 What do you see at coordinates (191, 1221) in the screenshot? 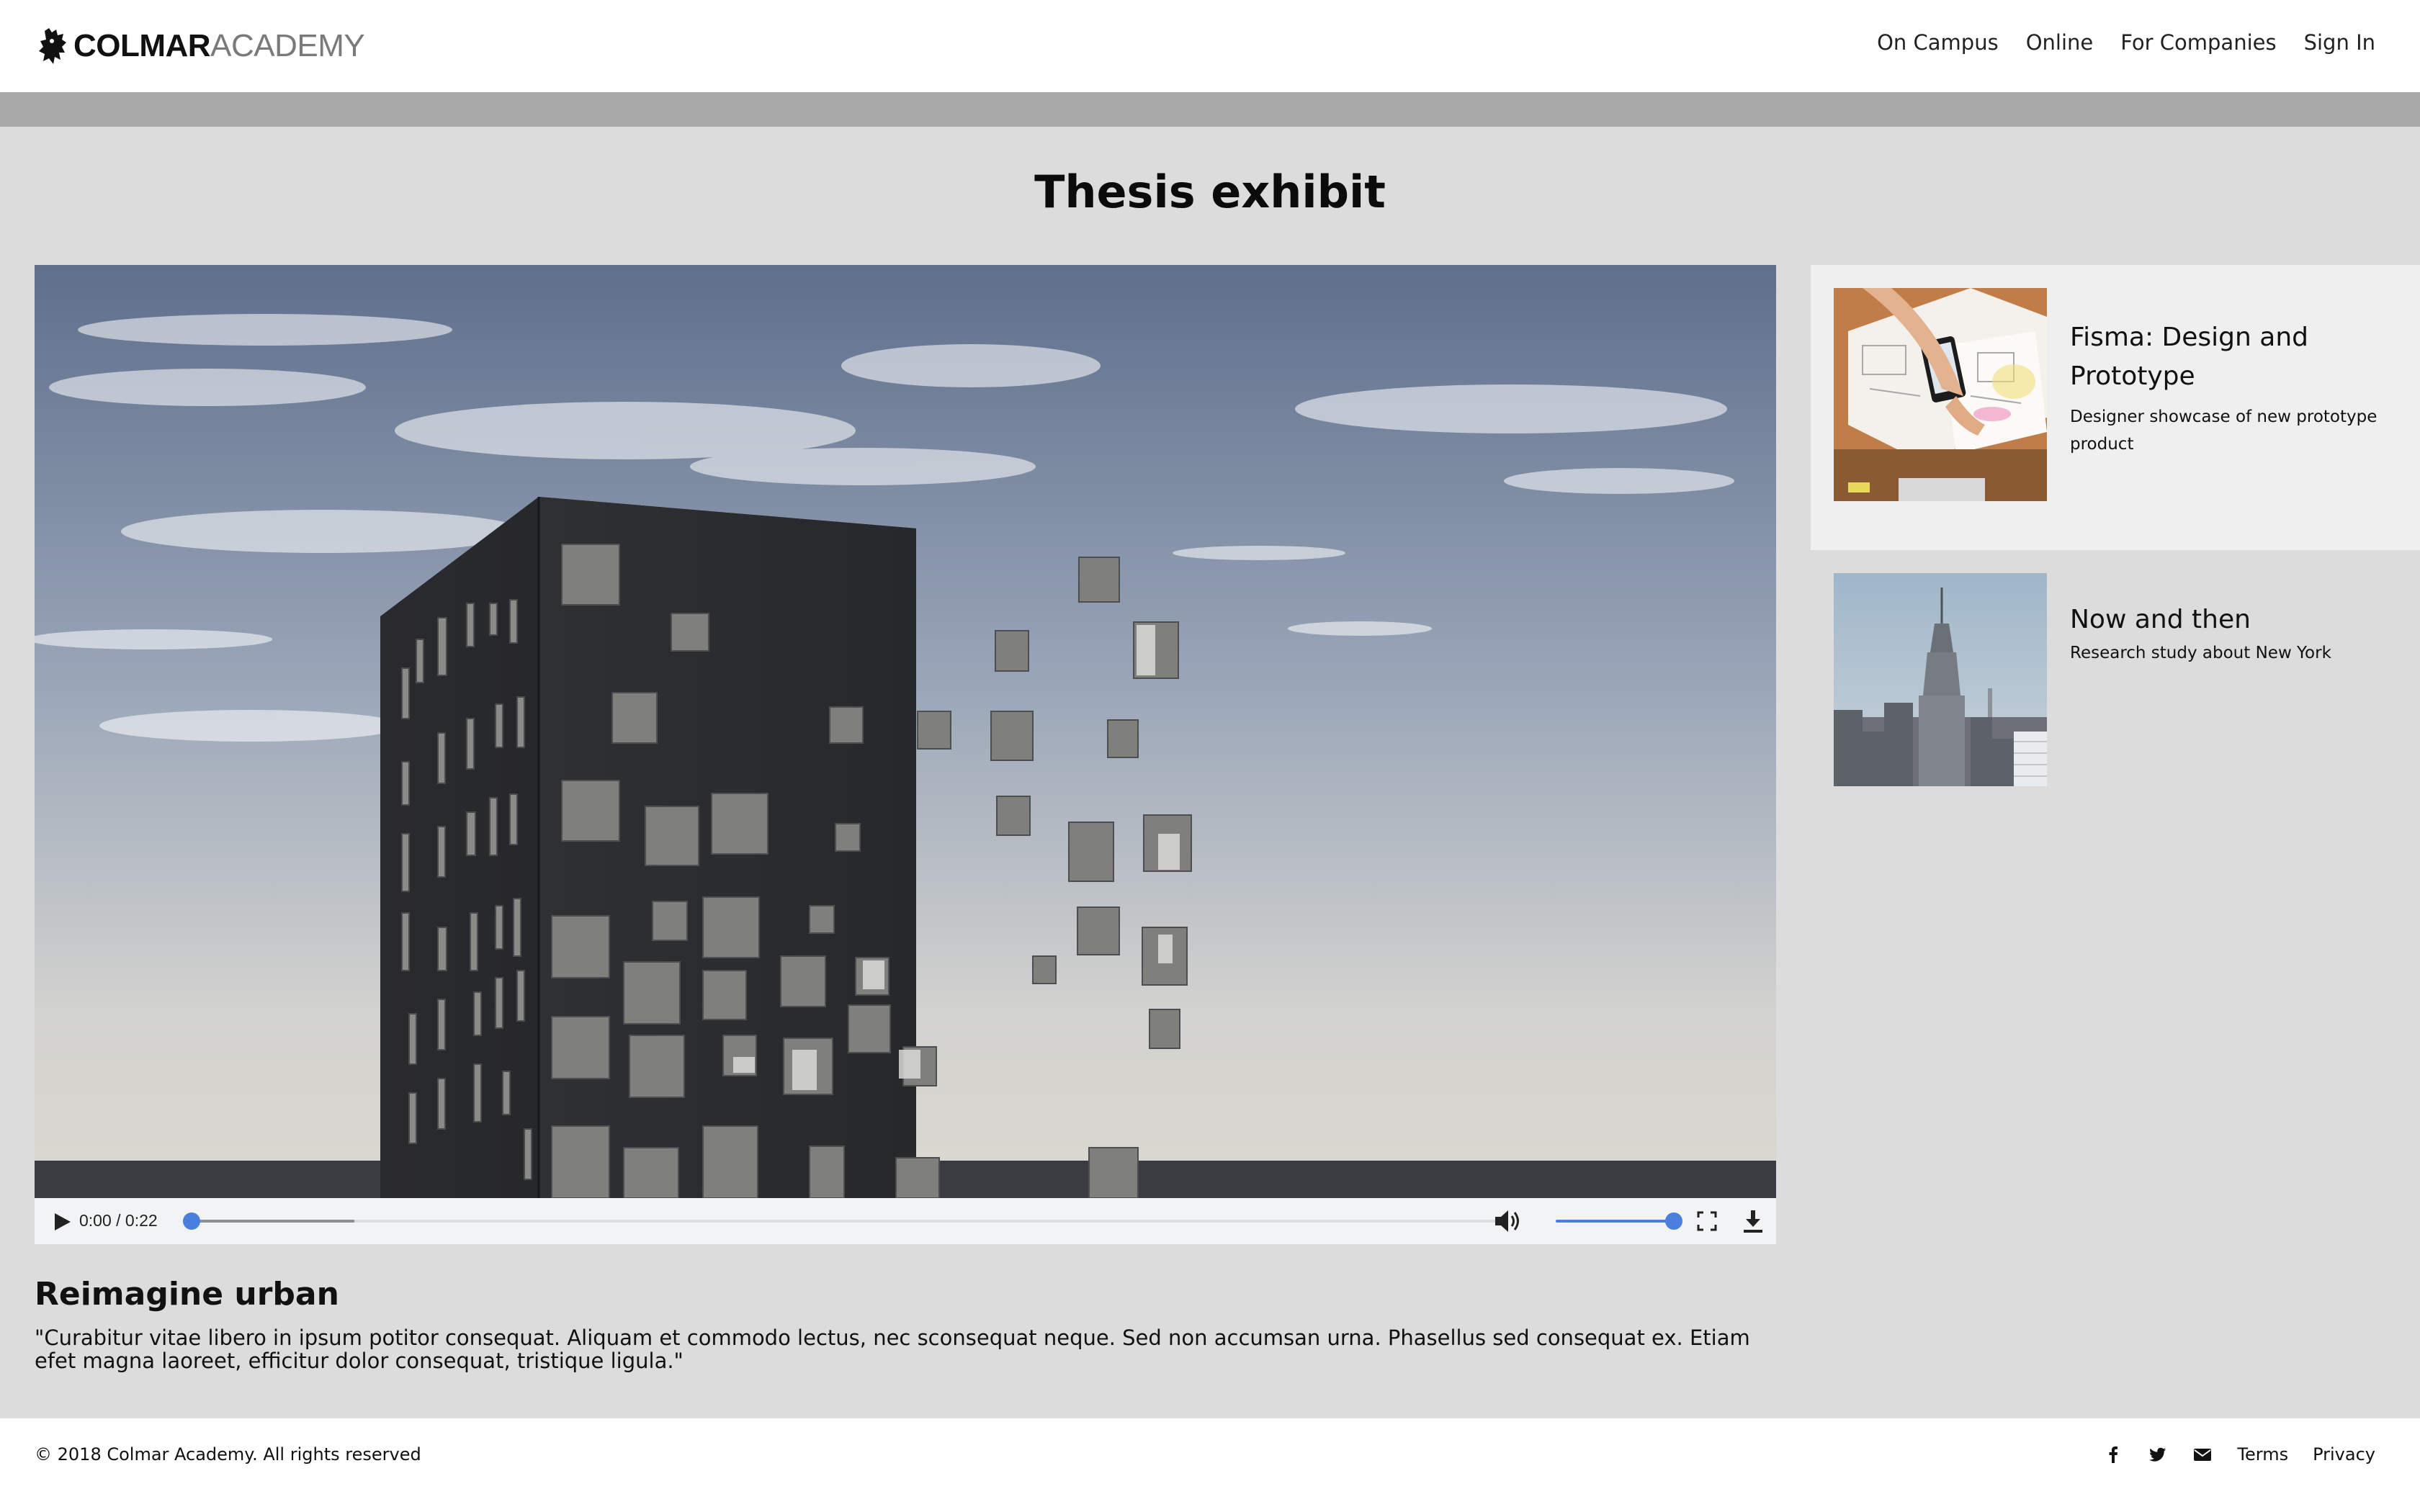
I see `seek-thumb` at bounding box center [191, 1221].